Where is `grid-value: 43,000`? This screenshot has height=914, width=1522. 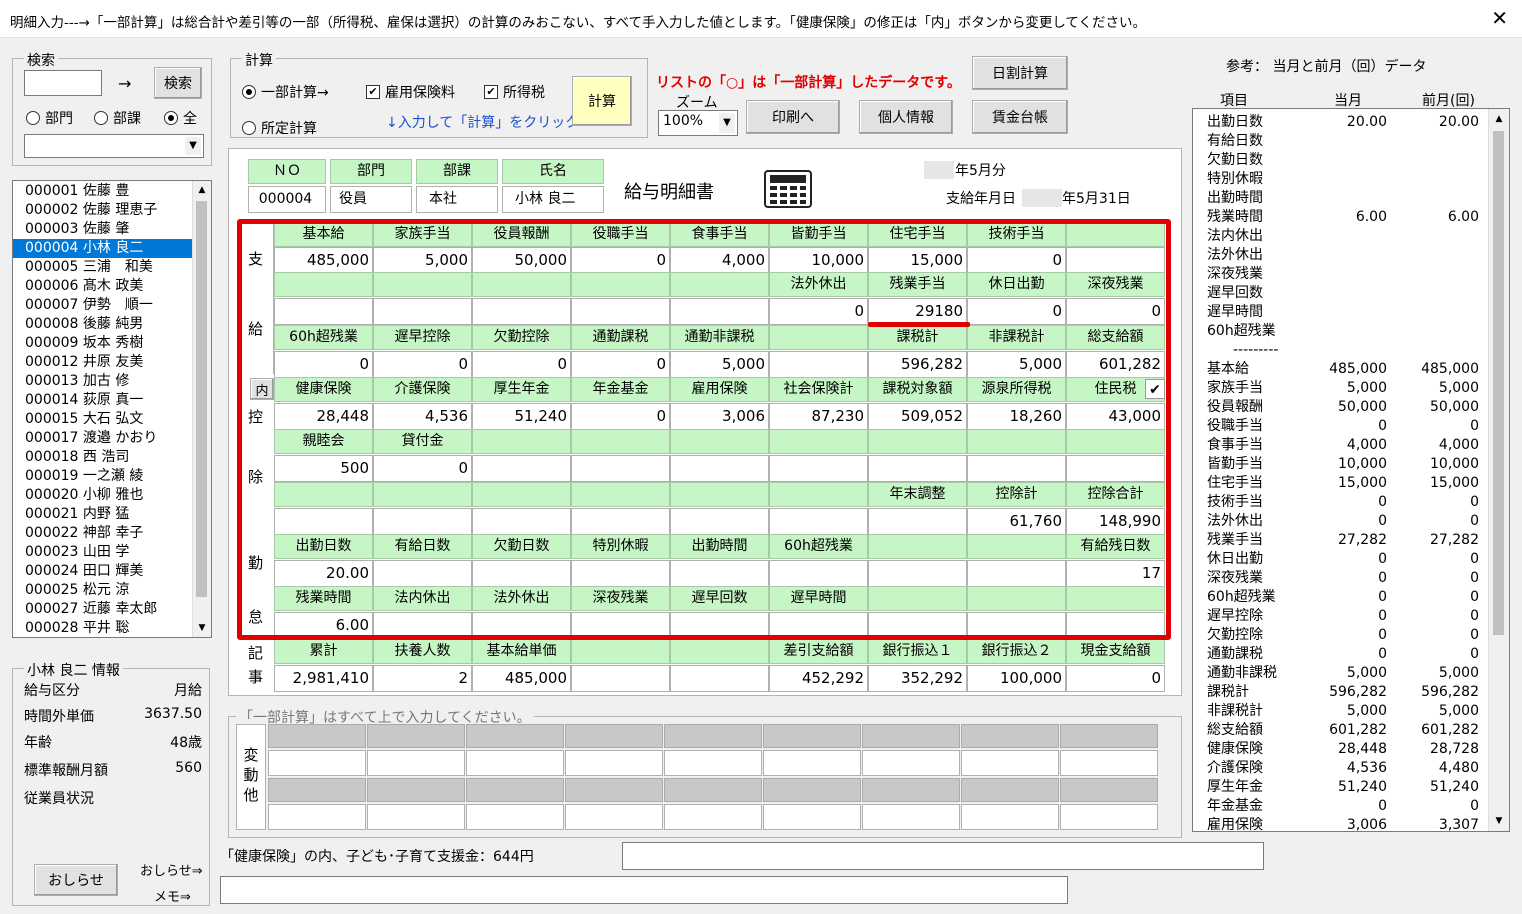 grid-value: 43,000 is located at coordinates (1115, 416).